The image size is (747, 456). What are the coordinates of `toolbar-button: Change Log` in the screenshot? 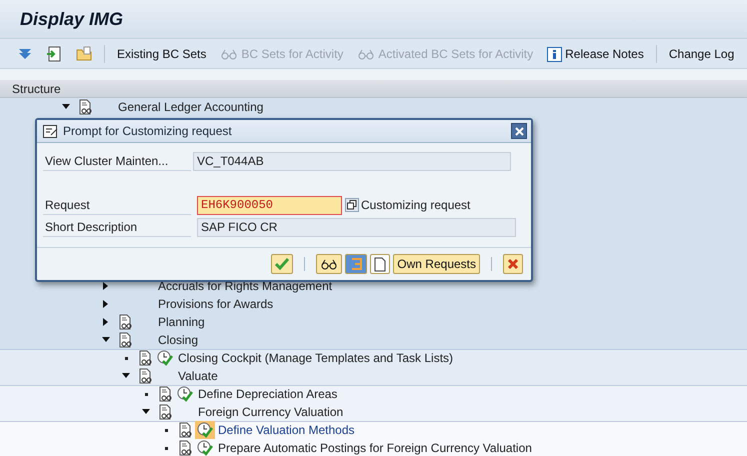 It's located at (701, 54).